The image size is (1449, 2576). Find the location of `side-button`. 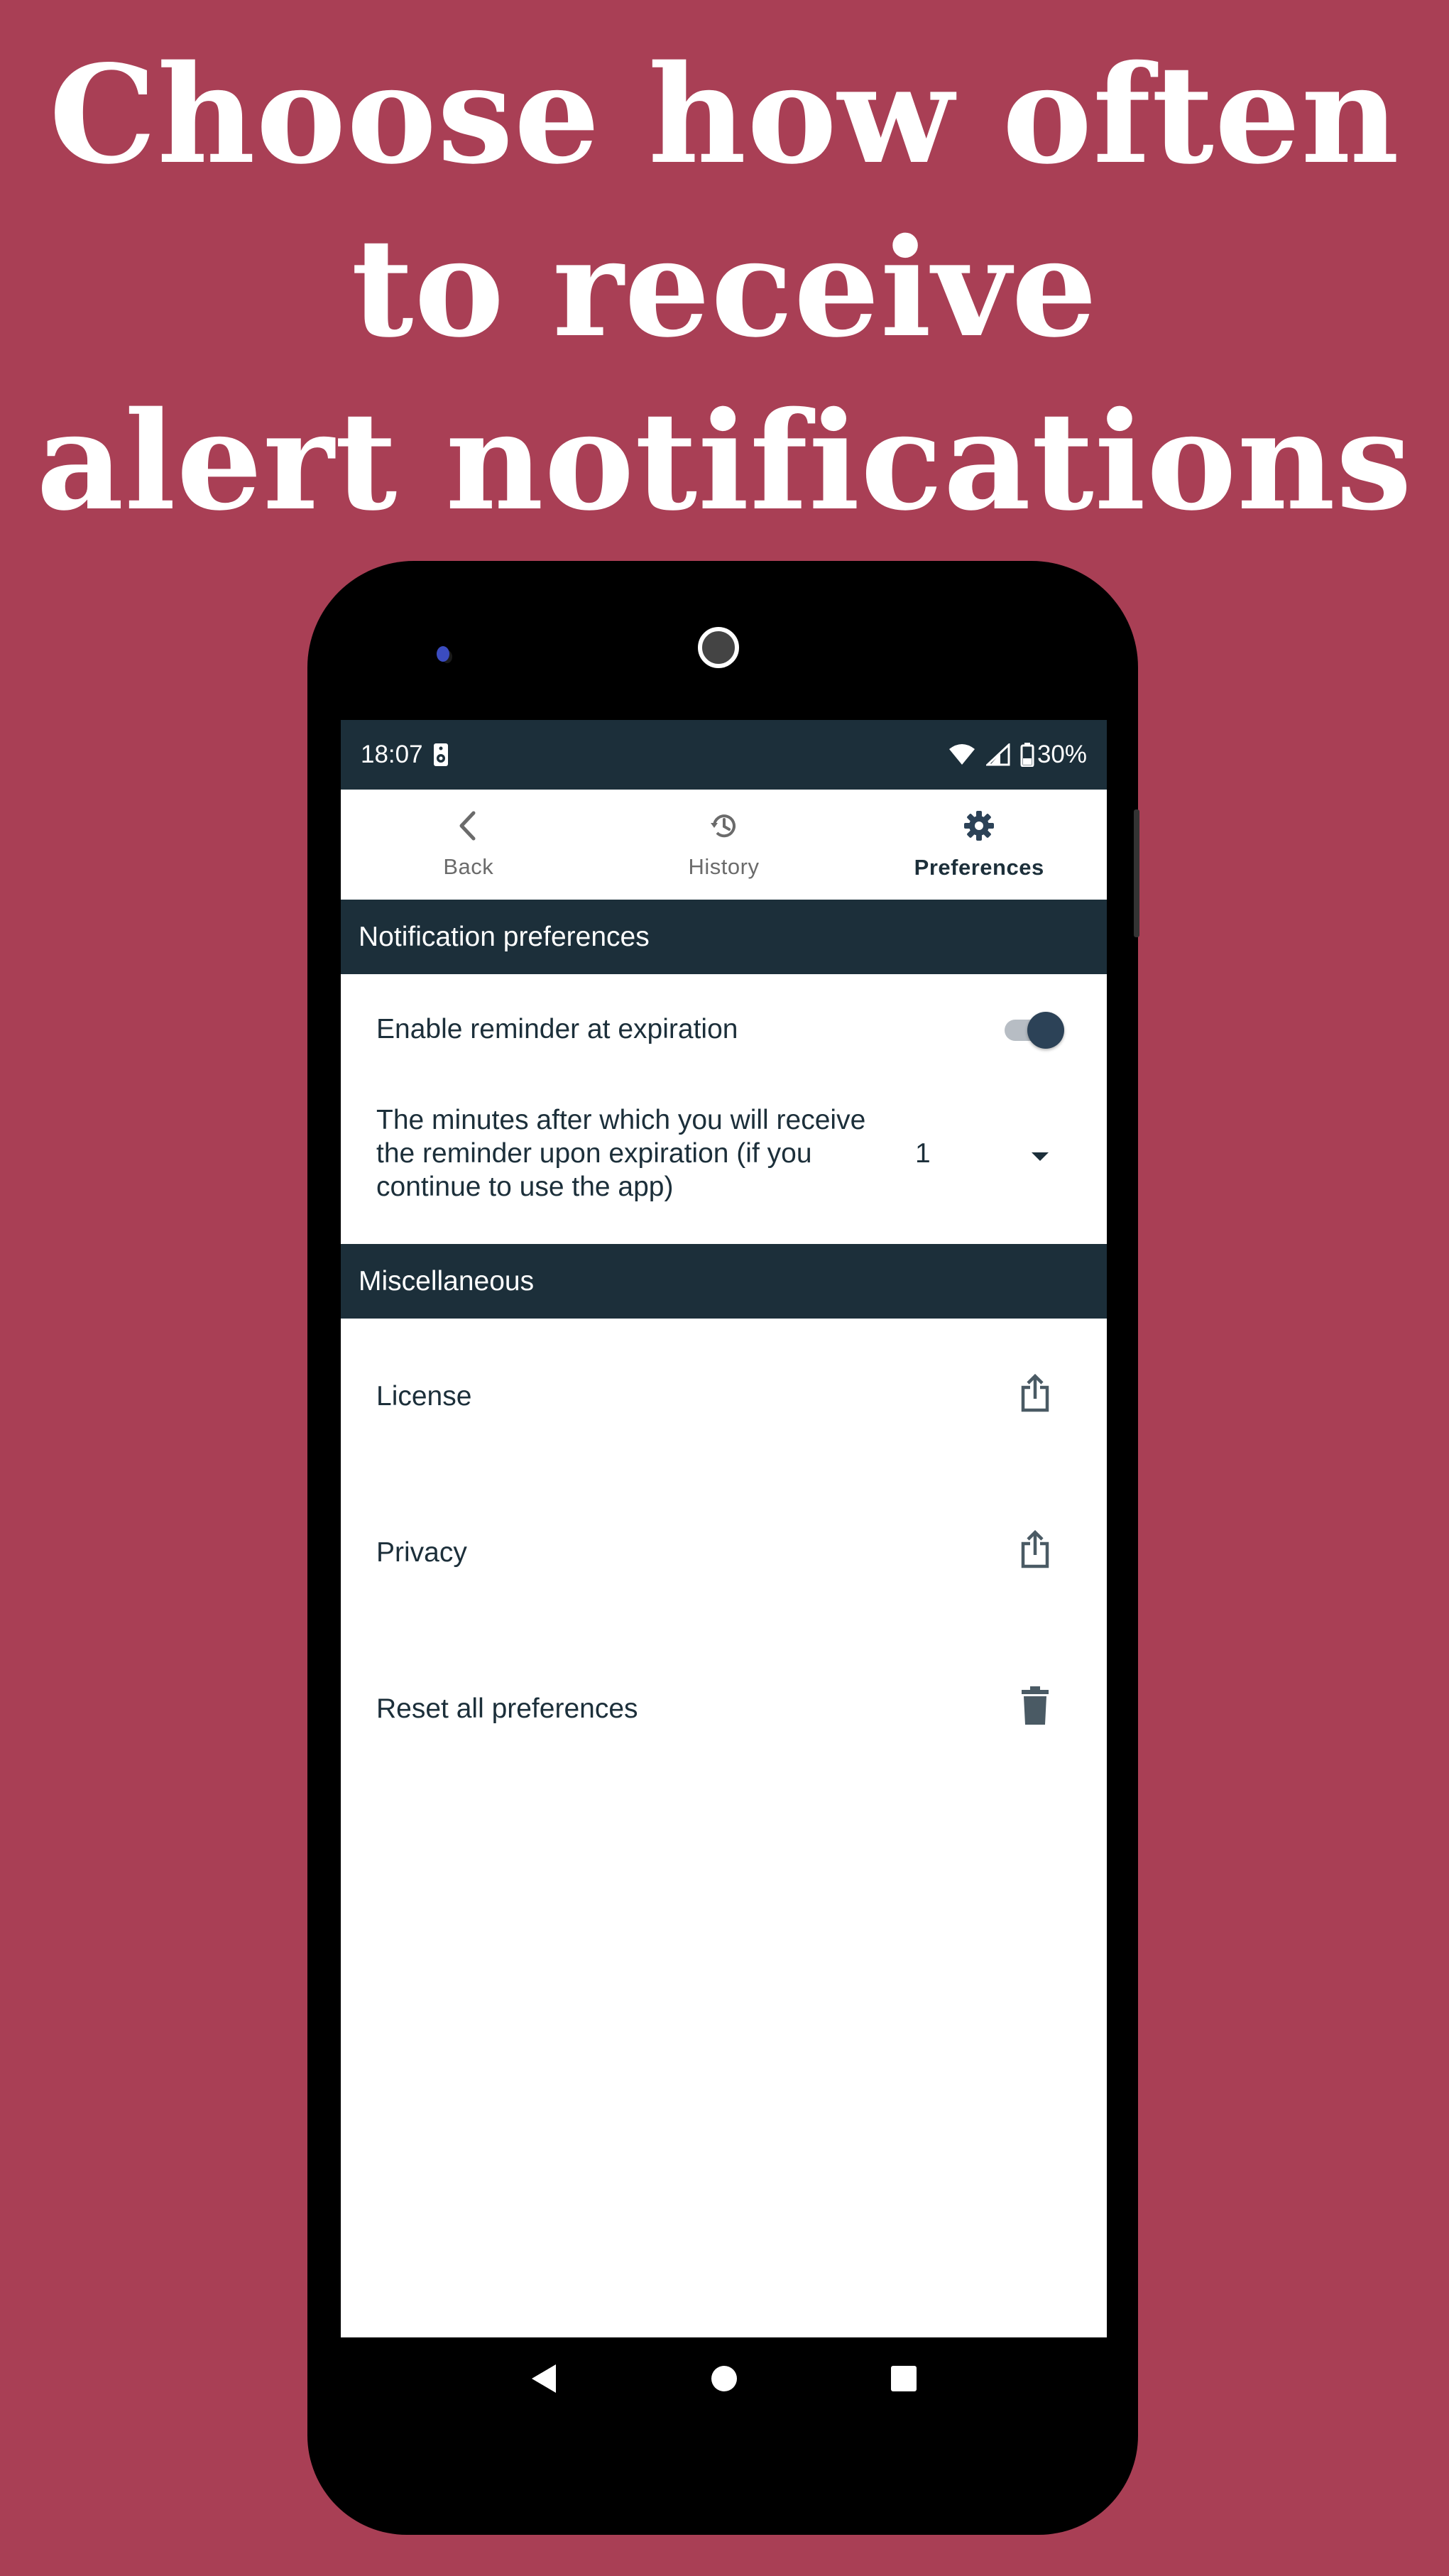

side-button is located at coordinates (1136, 873).